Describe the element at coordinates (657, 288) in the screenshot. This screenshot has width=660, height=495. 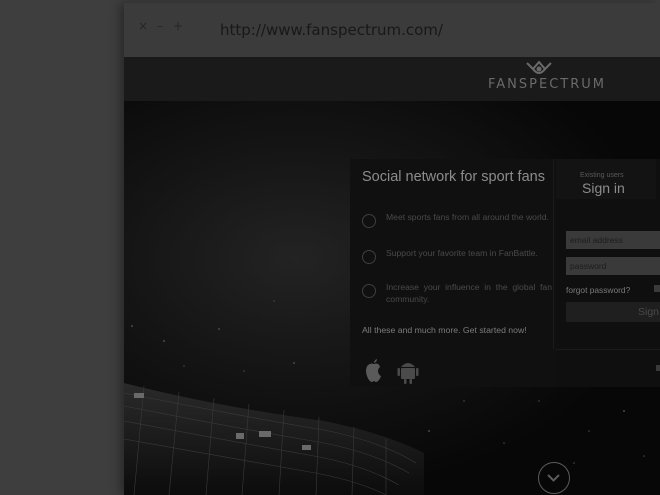
I see `remember-me-checkbox` at that location.